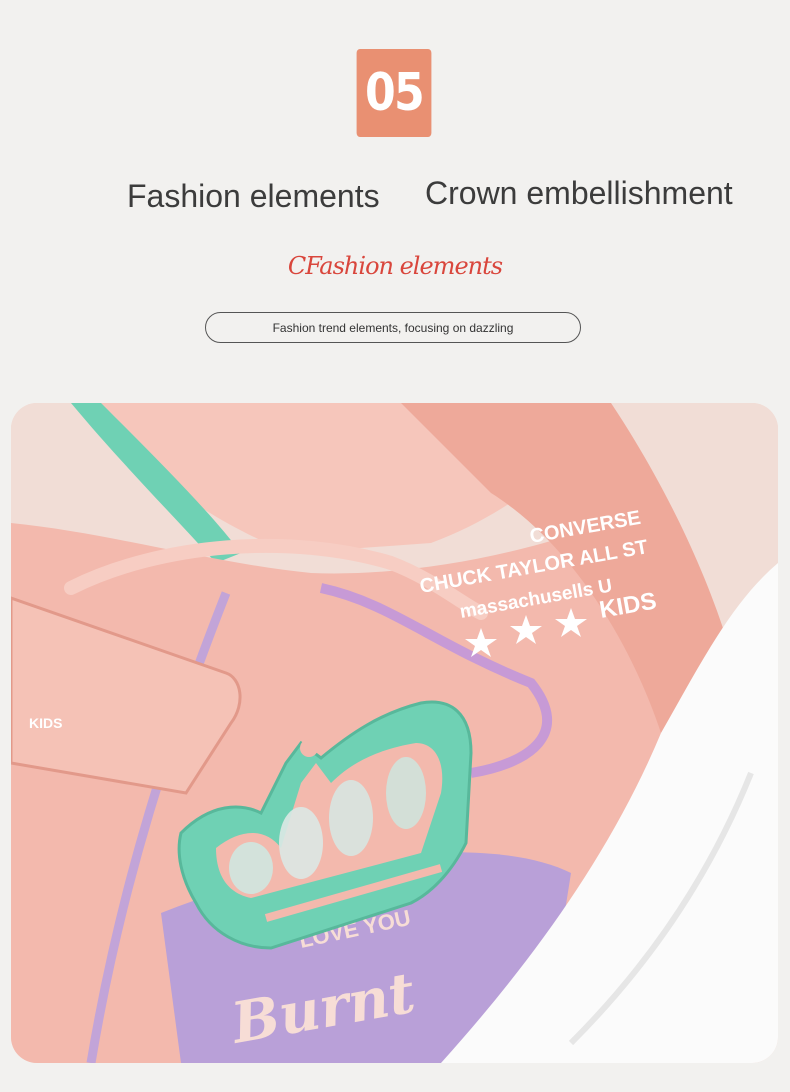  Describe the element at coordinates (253, 196) in the screenshot. I see `heading-fashion-elements: Fashion elements` at that location.